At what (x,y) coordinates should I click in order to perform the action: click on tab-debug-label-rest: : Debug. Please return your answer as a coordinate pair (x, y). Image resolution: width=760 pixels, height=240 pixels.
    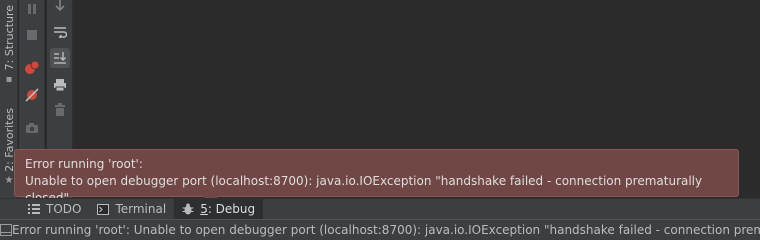
    Looking at the image, I should click on (231, 209).